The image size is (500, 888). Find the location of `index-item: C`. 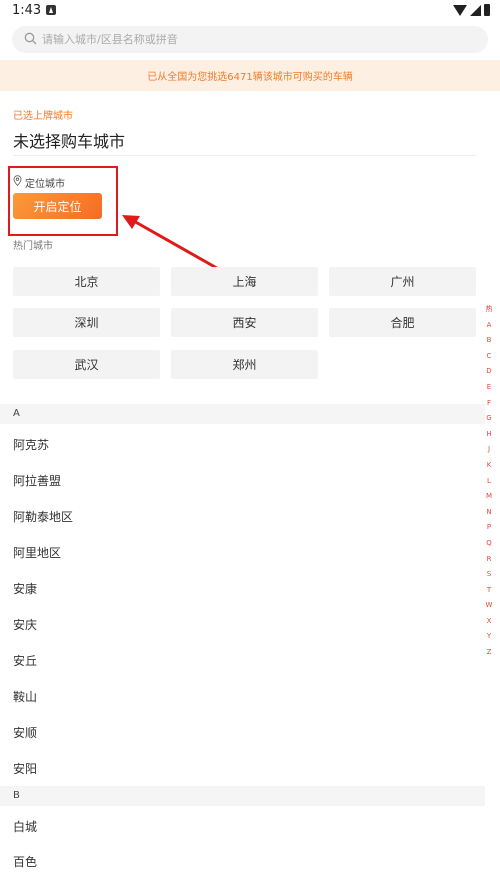

index-item: C is located at coordinates (489, 357).